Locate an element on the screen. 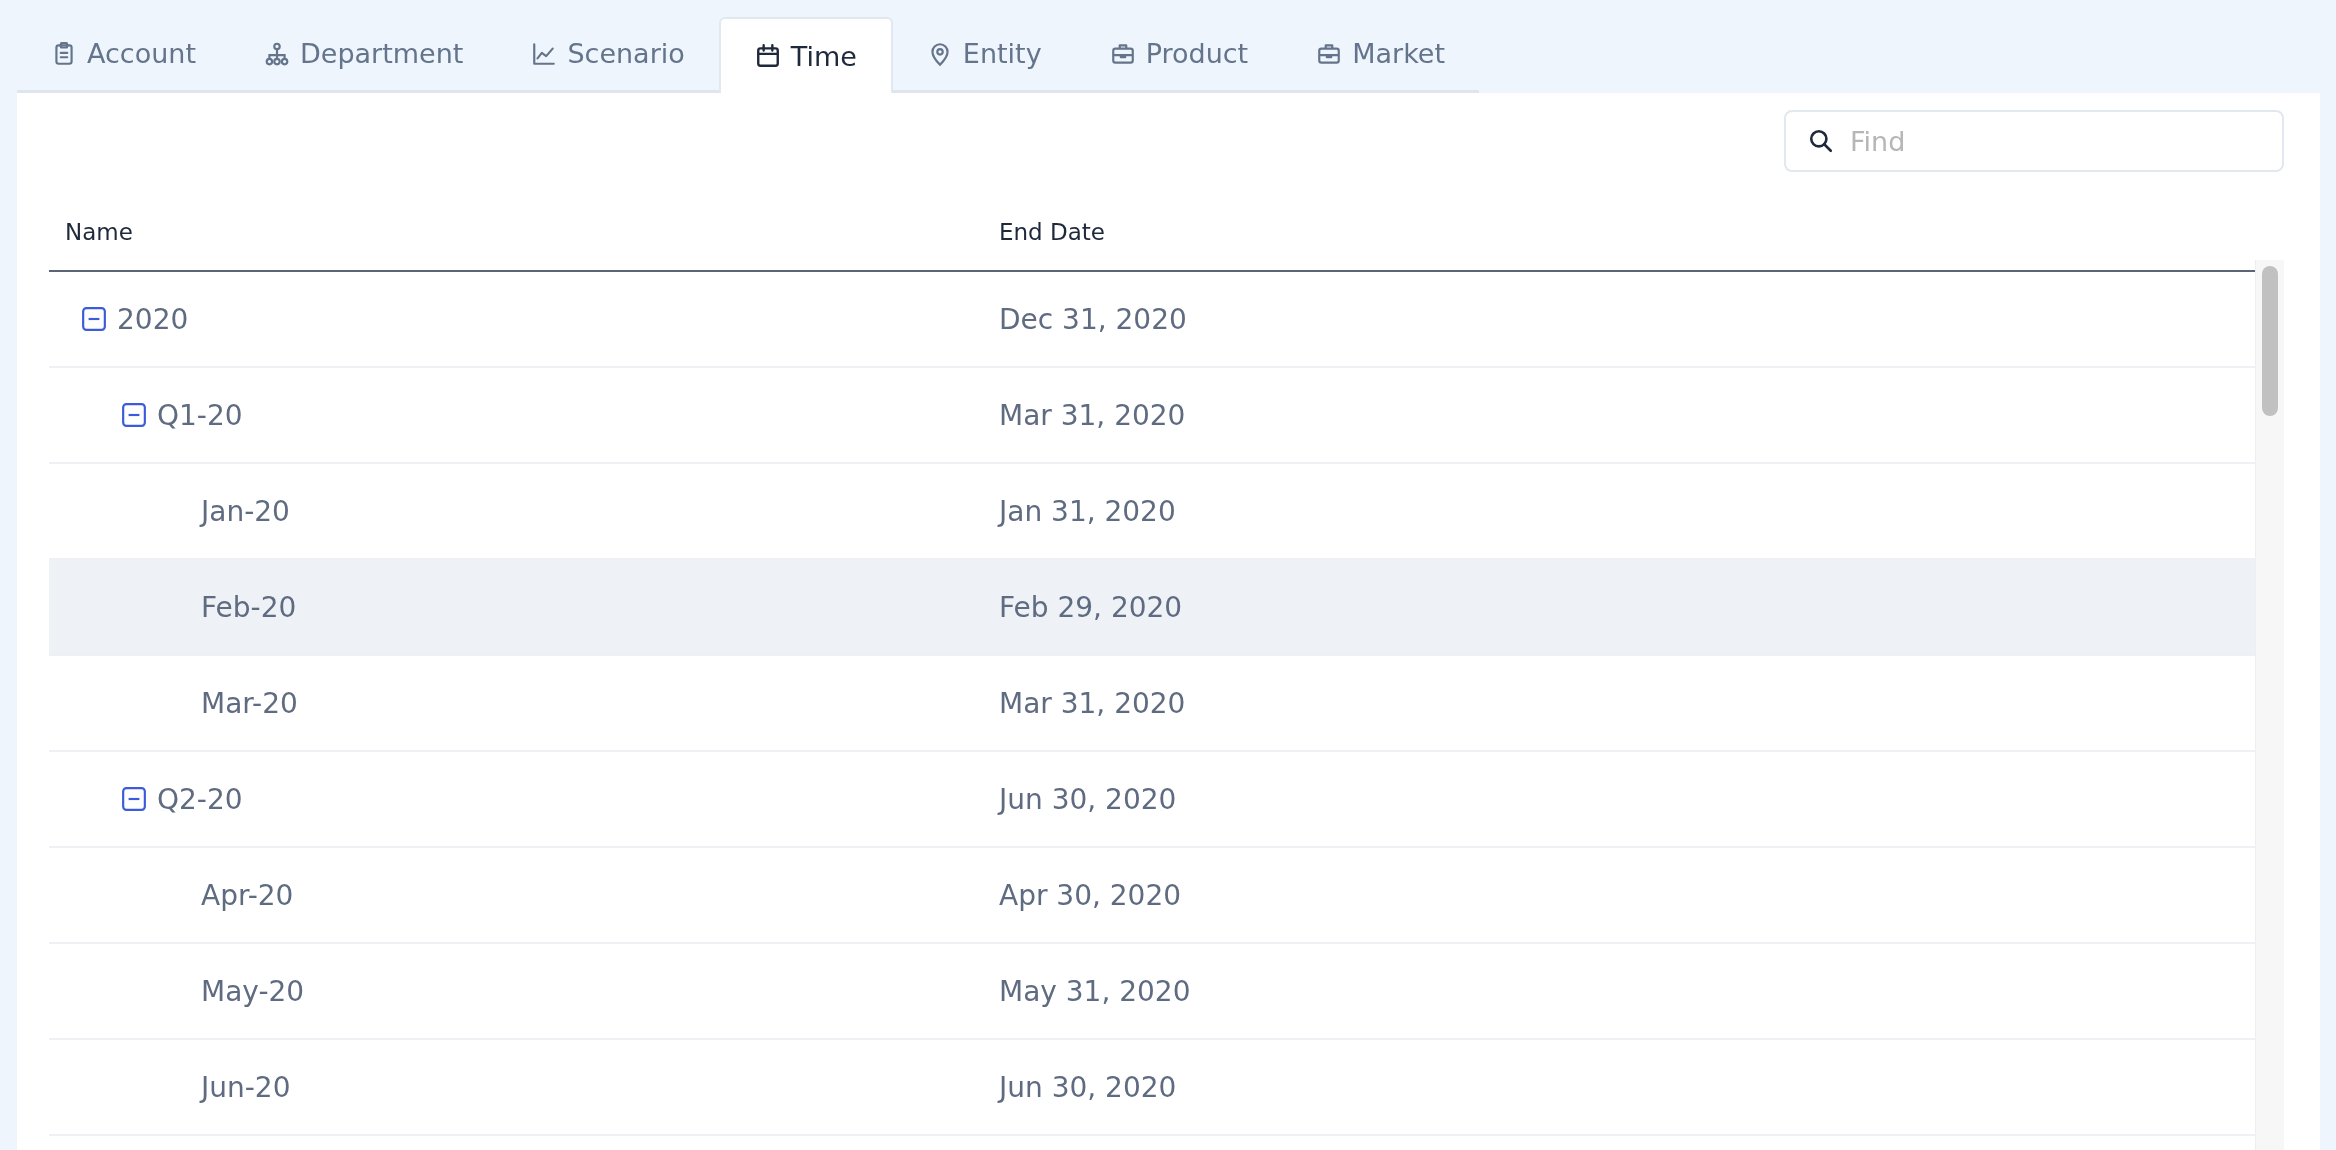 The height and width of the screenshot is (1150, 2336). sitemap-icon is located at coordinates (277, 53).